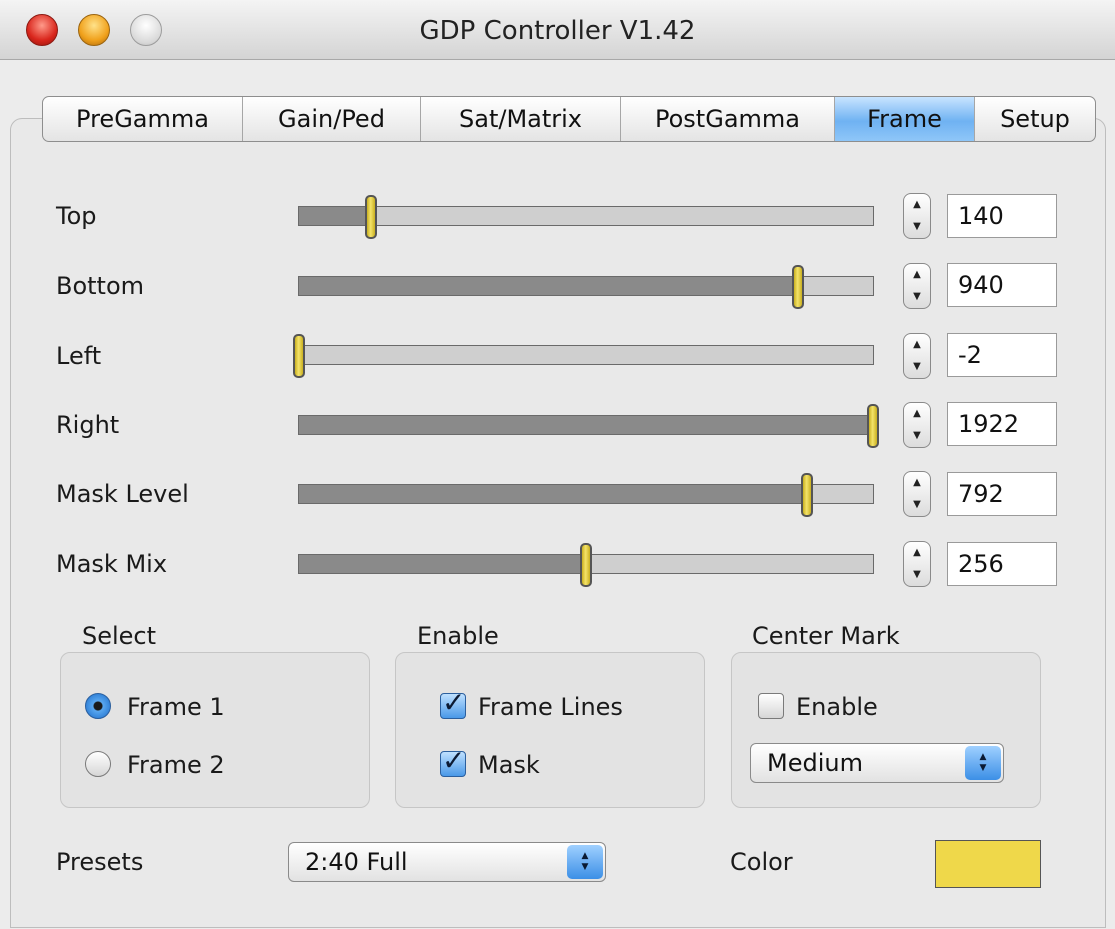 This screenshot has height=929, width=1115. I want to click on center-mark-size-popup: Medium ▲ ▼, so click(877, 763).